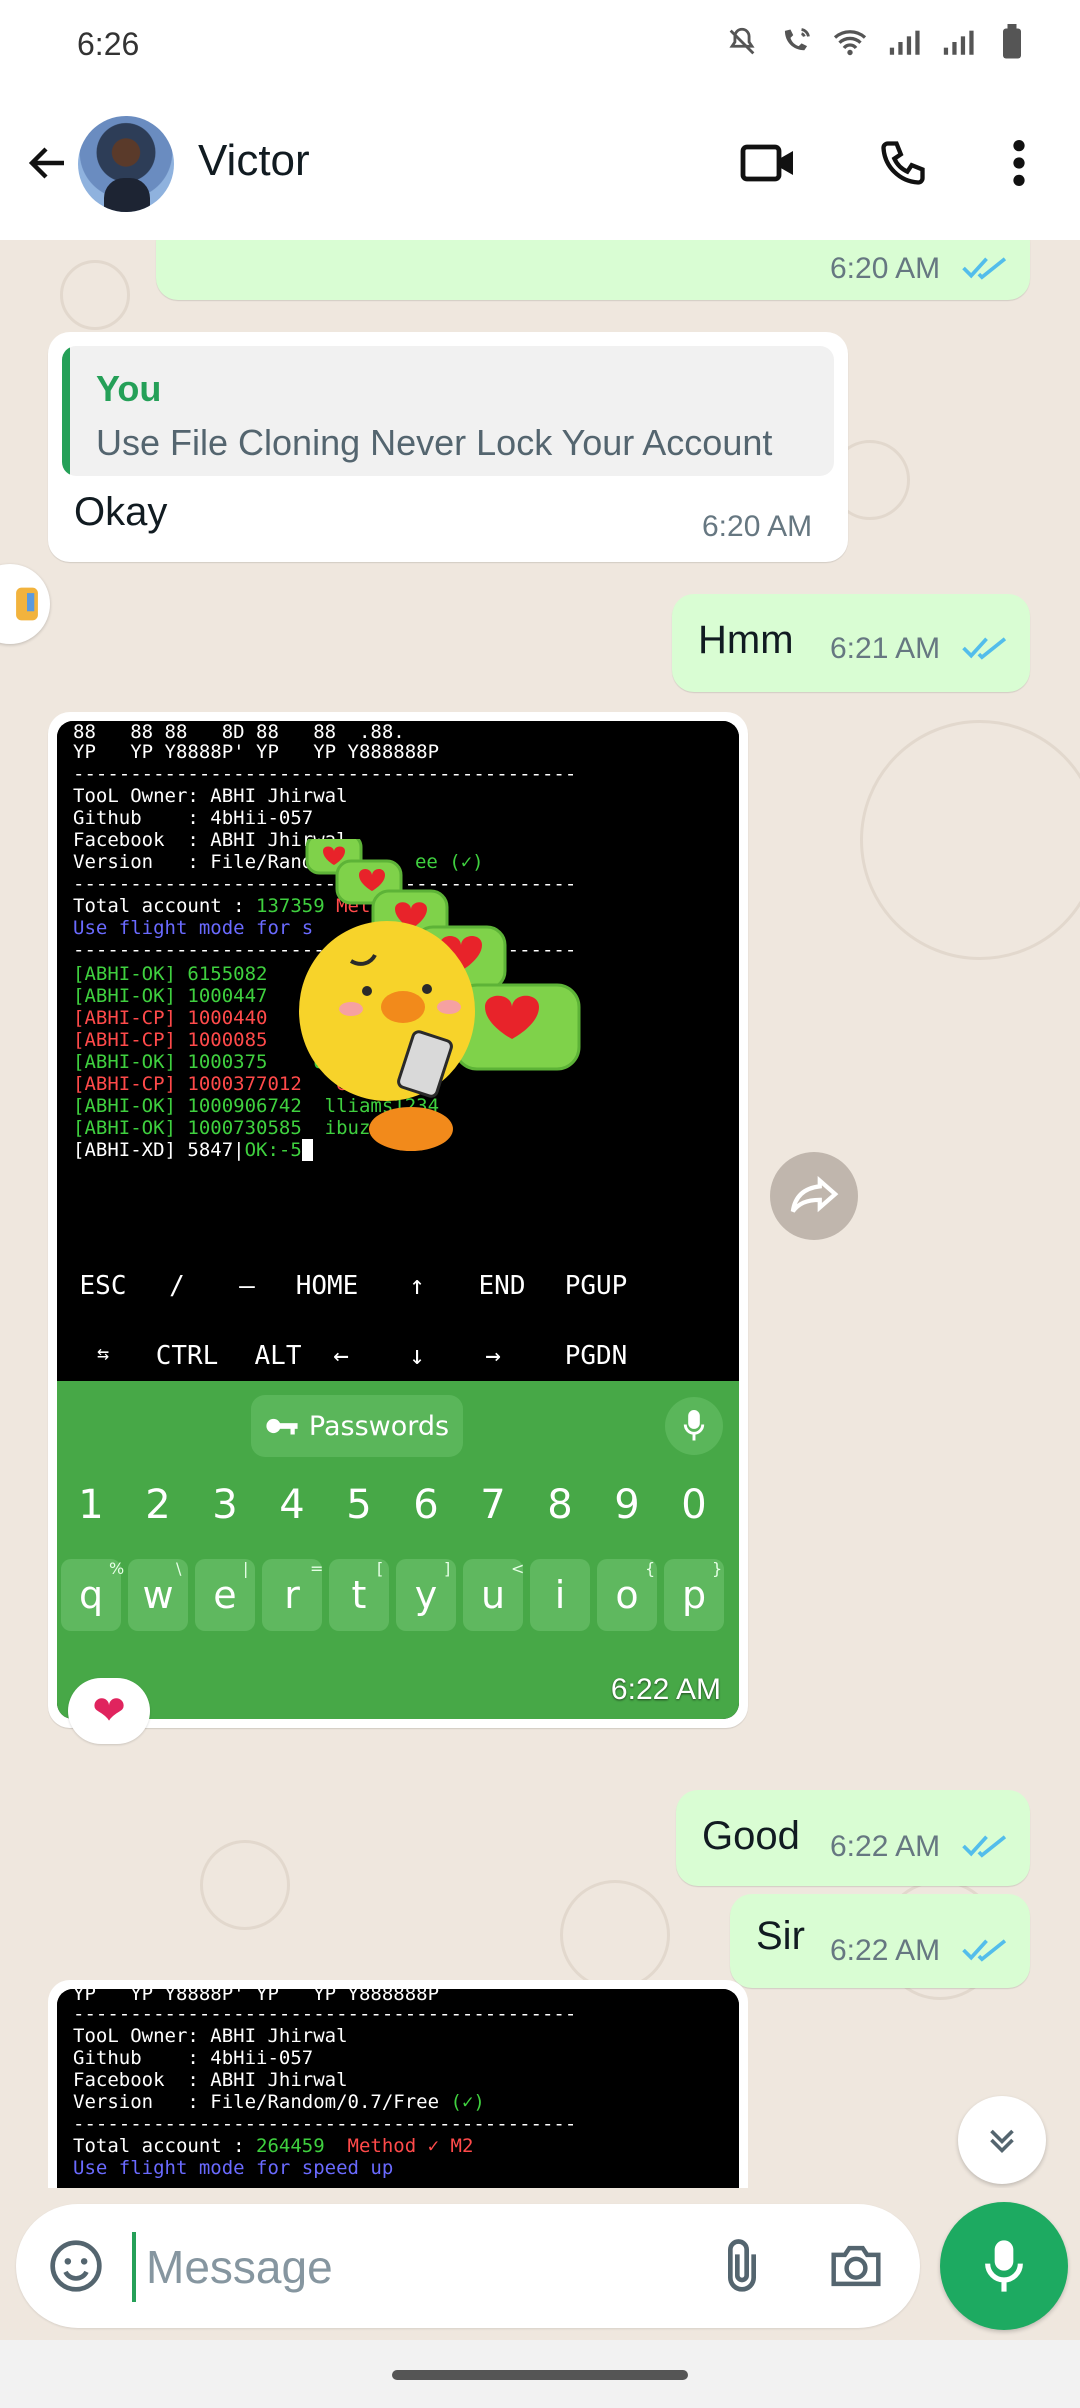 The width and height of the screenshot is (1080, 2408). I want to click on terminal-line: 88 88 88 8D 88 88 .88., so click(239, 732).